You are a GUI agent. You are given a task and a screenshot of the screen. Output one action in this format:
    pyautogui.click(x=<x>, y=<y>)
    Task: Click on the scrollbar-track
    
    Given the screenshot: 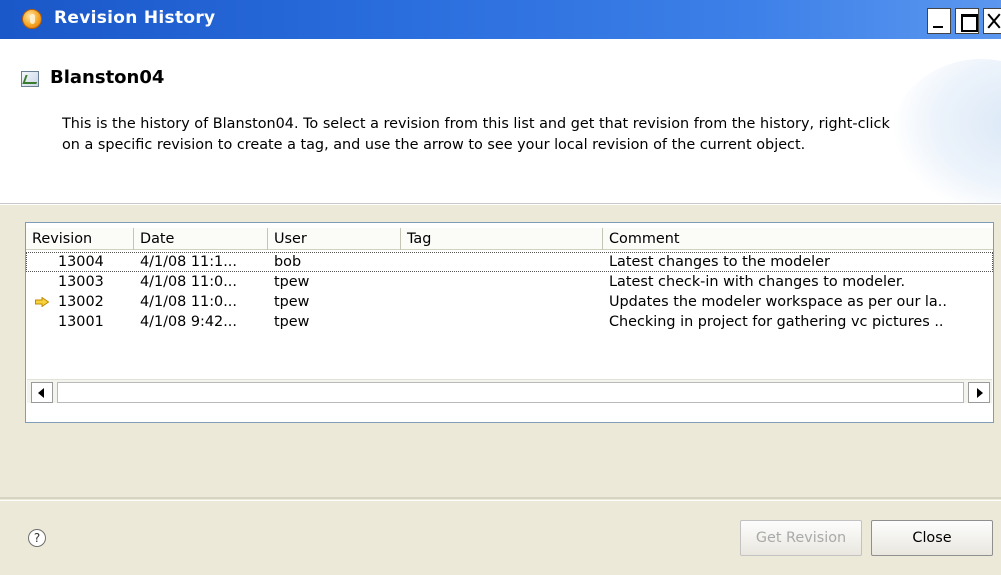 What is the action you would take?
    pyautogui.click(x=510, y=392)
    